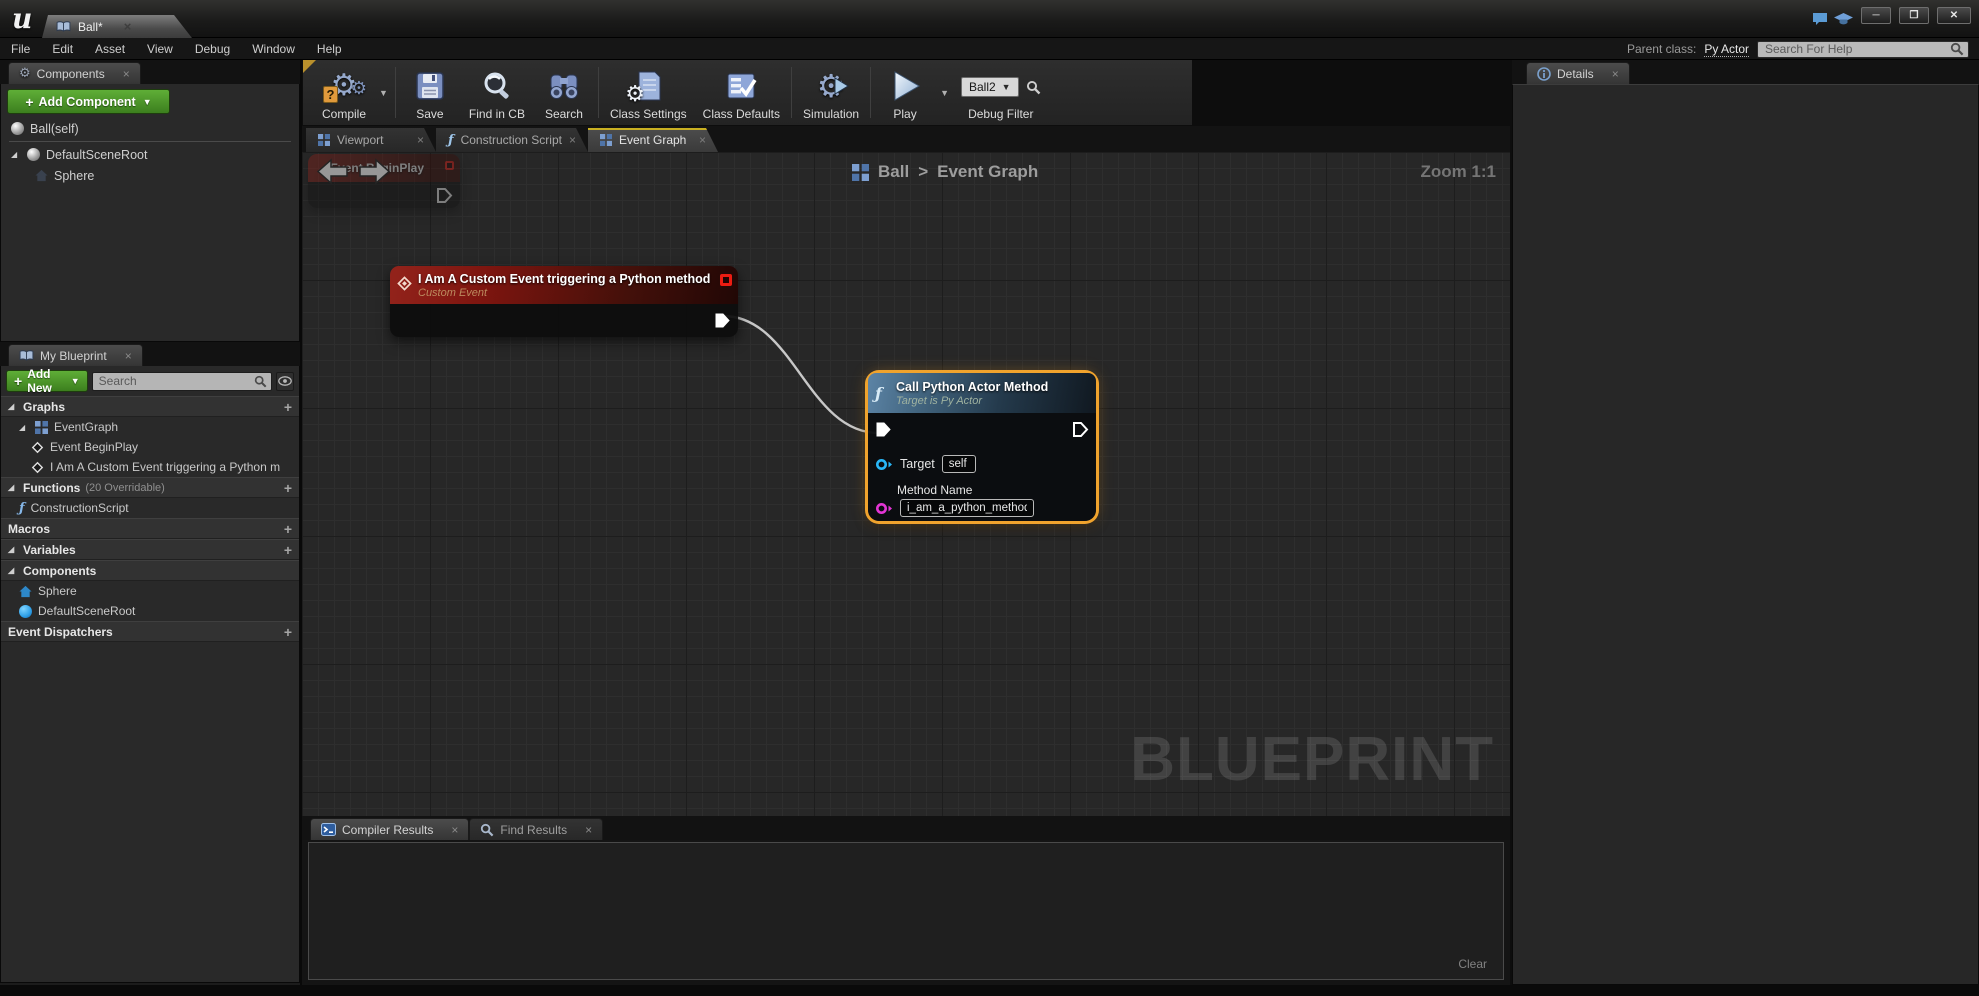 The image size is (1979, 996). I want to click on list-item-eventgraph: ◢ EventGraph, so click(150, 427).